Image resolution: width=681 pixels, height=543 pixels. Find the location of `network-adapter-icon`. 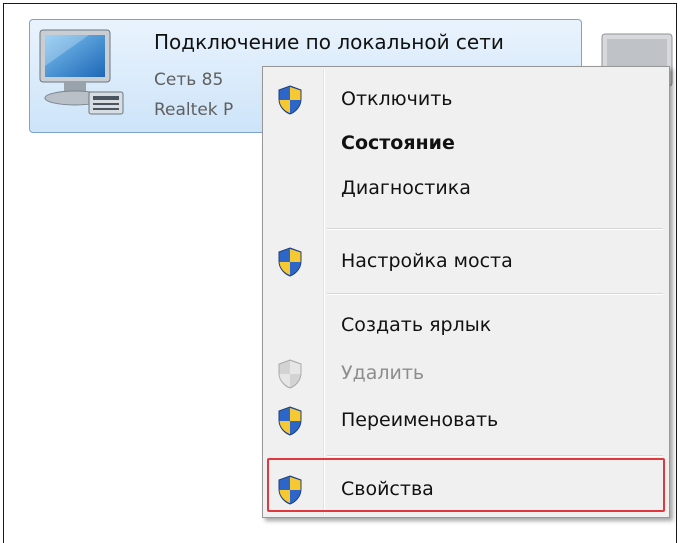

network-adapter-icon is located at coordinates (81, 72).